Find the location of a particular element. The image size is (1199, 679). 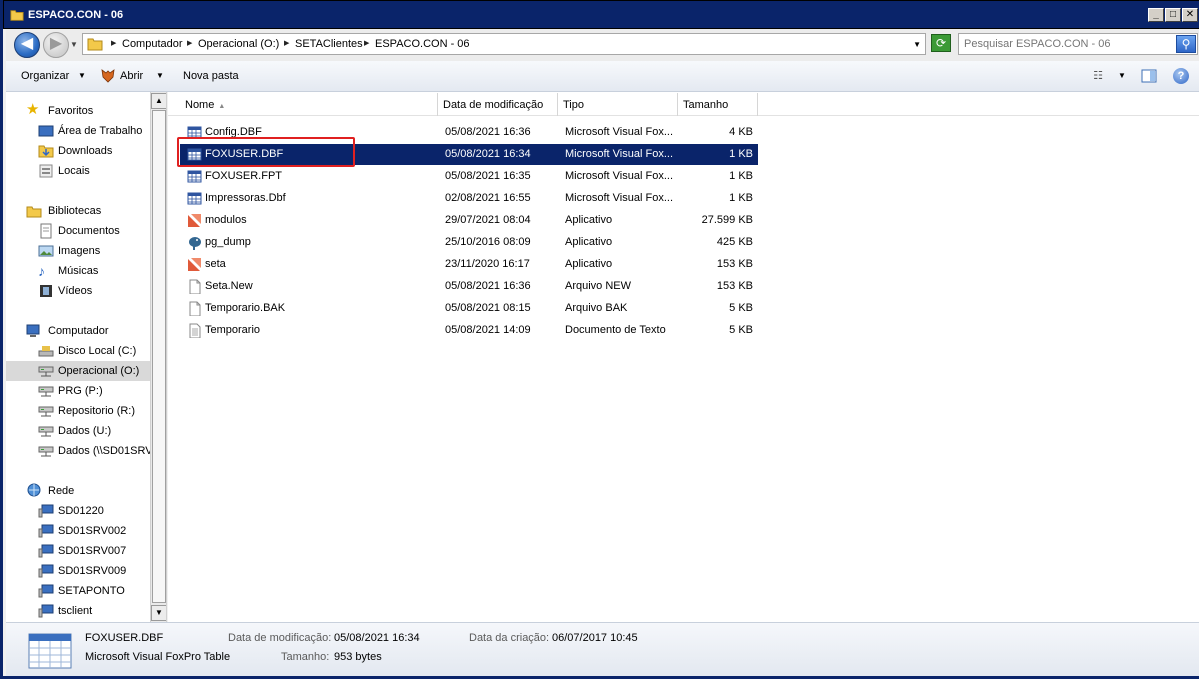

file-size: 1 KB is located at coordinates (741, 198).